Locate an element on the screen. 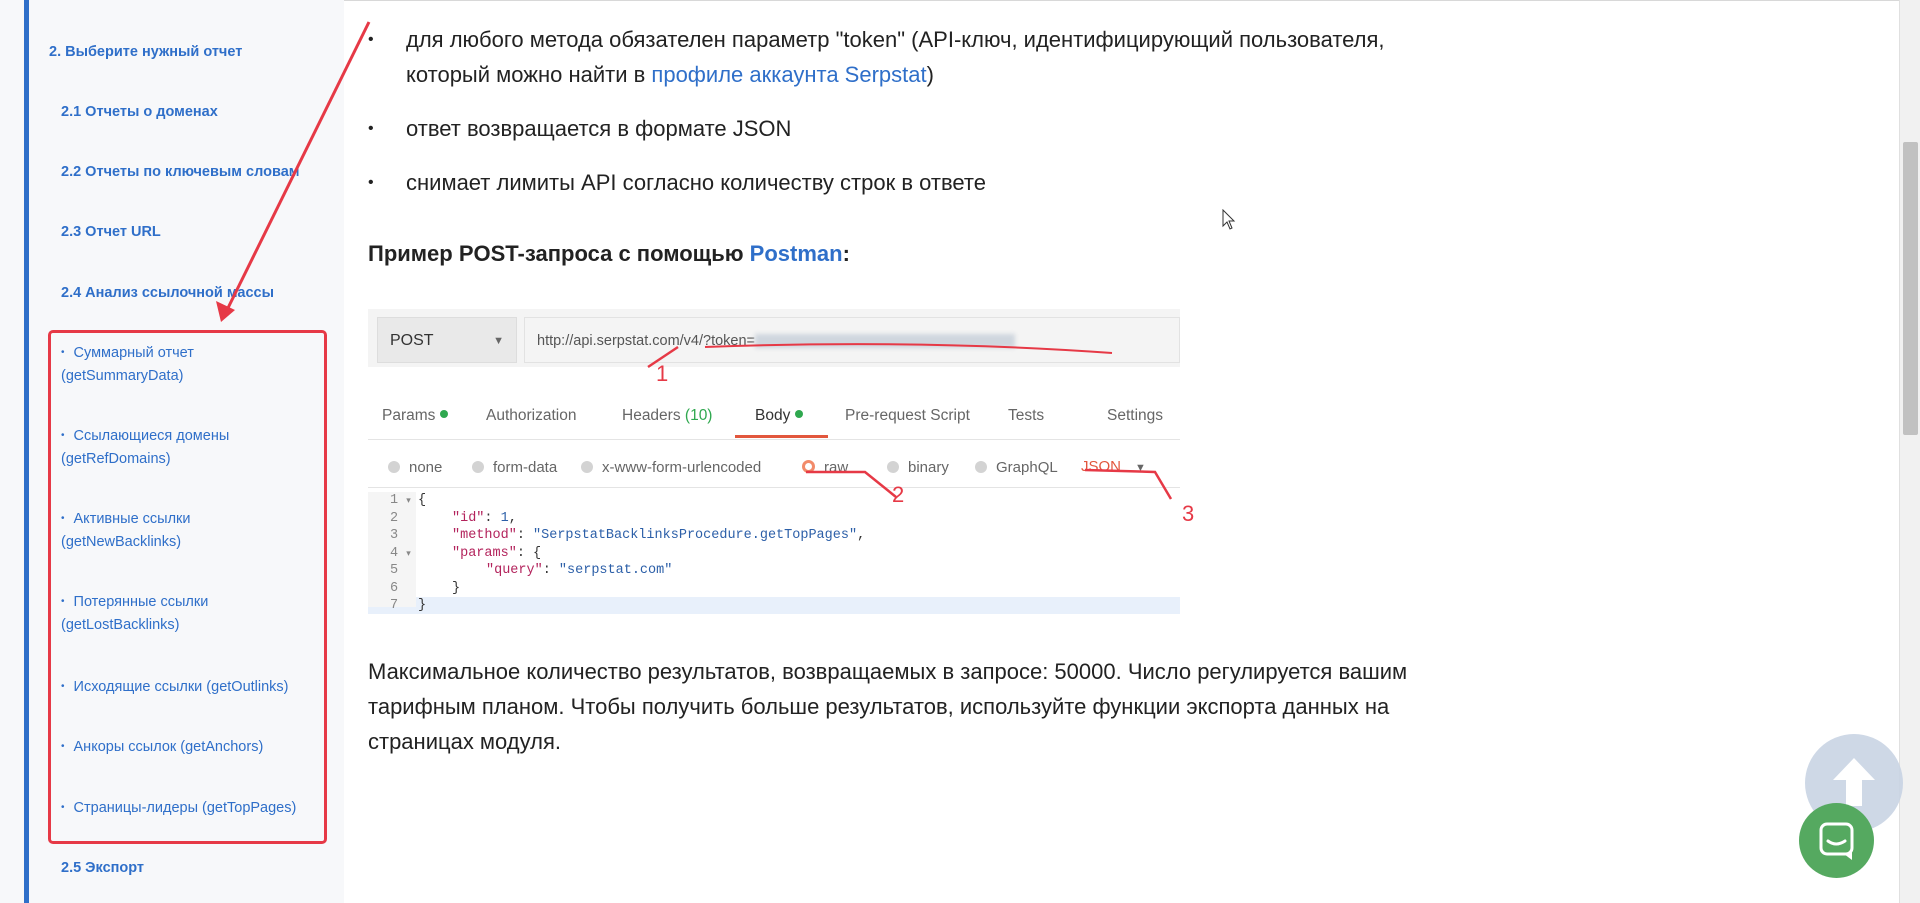 The image size is (1920, 903). chat-icon is located at coordinates (1836, 841).